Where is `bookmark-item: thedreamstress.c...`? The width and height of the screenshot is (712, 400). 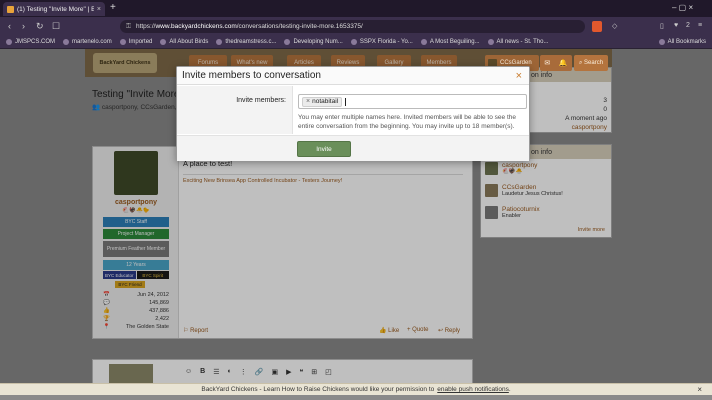
bookmark-item: thedreamstress.c... is located at coordinates (246, 42).